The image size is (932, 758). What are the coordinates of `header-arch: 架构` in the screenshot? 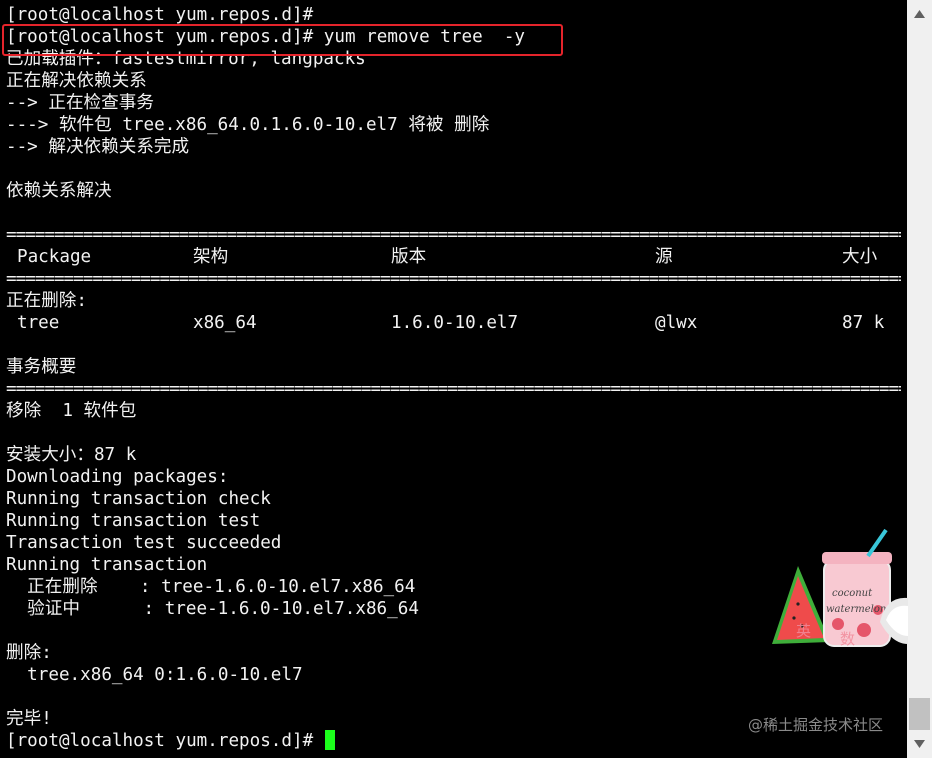 It's located at (211, 257).